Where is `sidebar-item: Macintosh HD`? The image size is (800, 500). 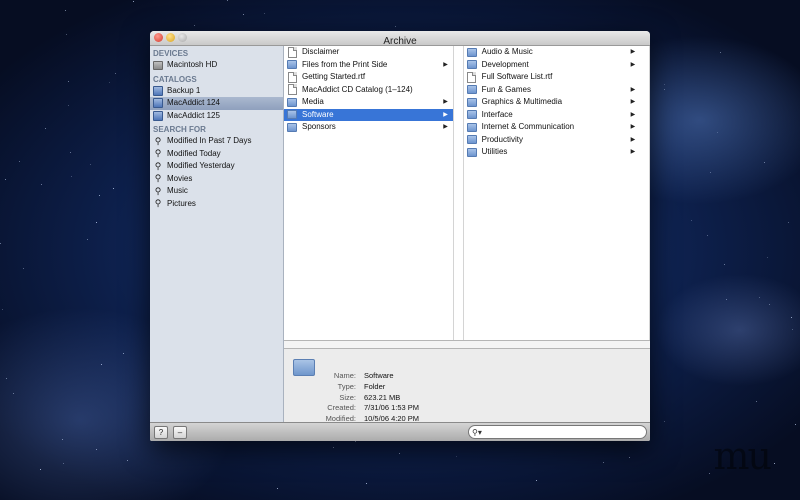
sidebar-item: Macintosh HD is located at coordinates (216, 65).